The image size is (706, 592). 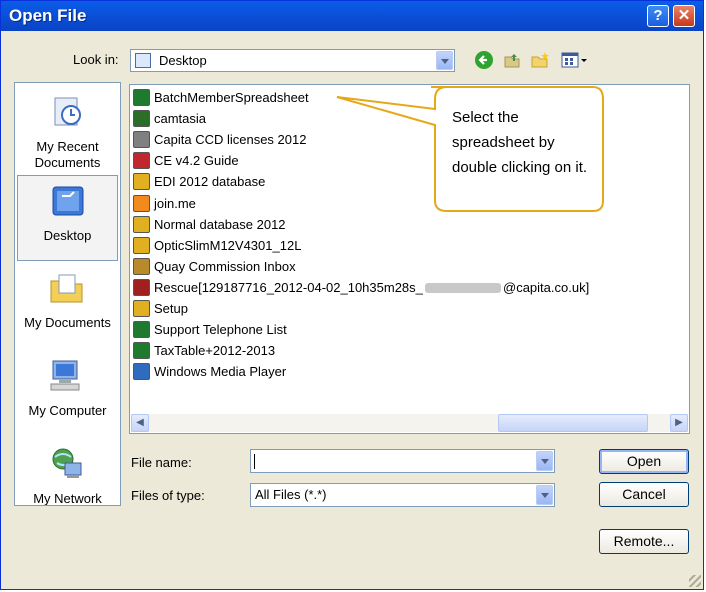 What do you see at coordinates (141, 372) in the screenshot?
I see `media-player-icon` at bounding box center [141, 372].